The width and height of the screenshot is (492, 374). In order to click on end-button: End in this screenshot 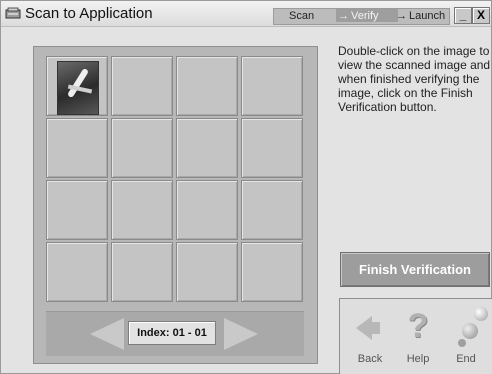, I will do `click(466, 336)`.